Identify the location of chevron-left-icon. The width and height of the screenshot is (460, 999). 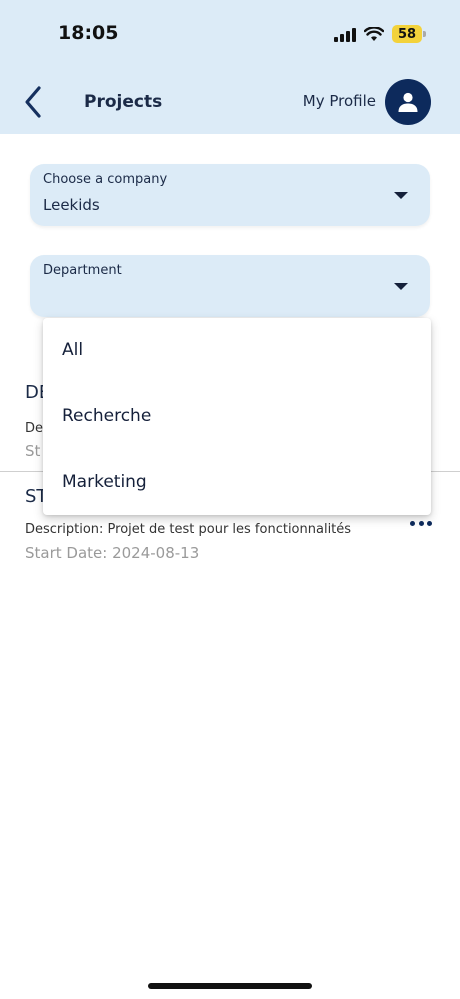
(33, 102).